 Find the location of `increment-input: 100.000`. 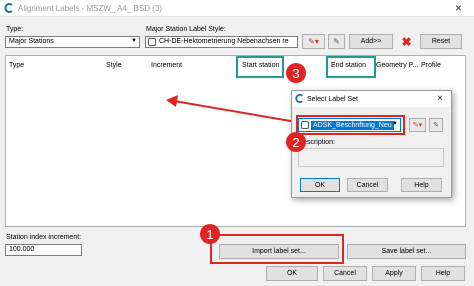

increment-input: 100.000 is located at coordinates (43, 250).